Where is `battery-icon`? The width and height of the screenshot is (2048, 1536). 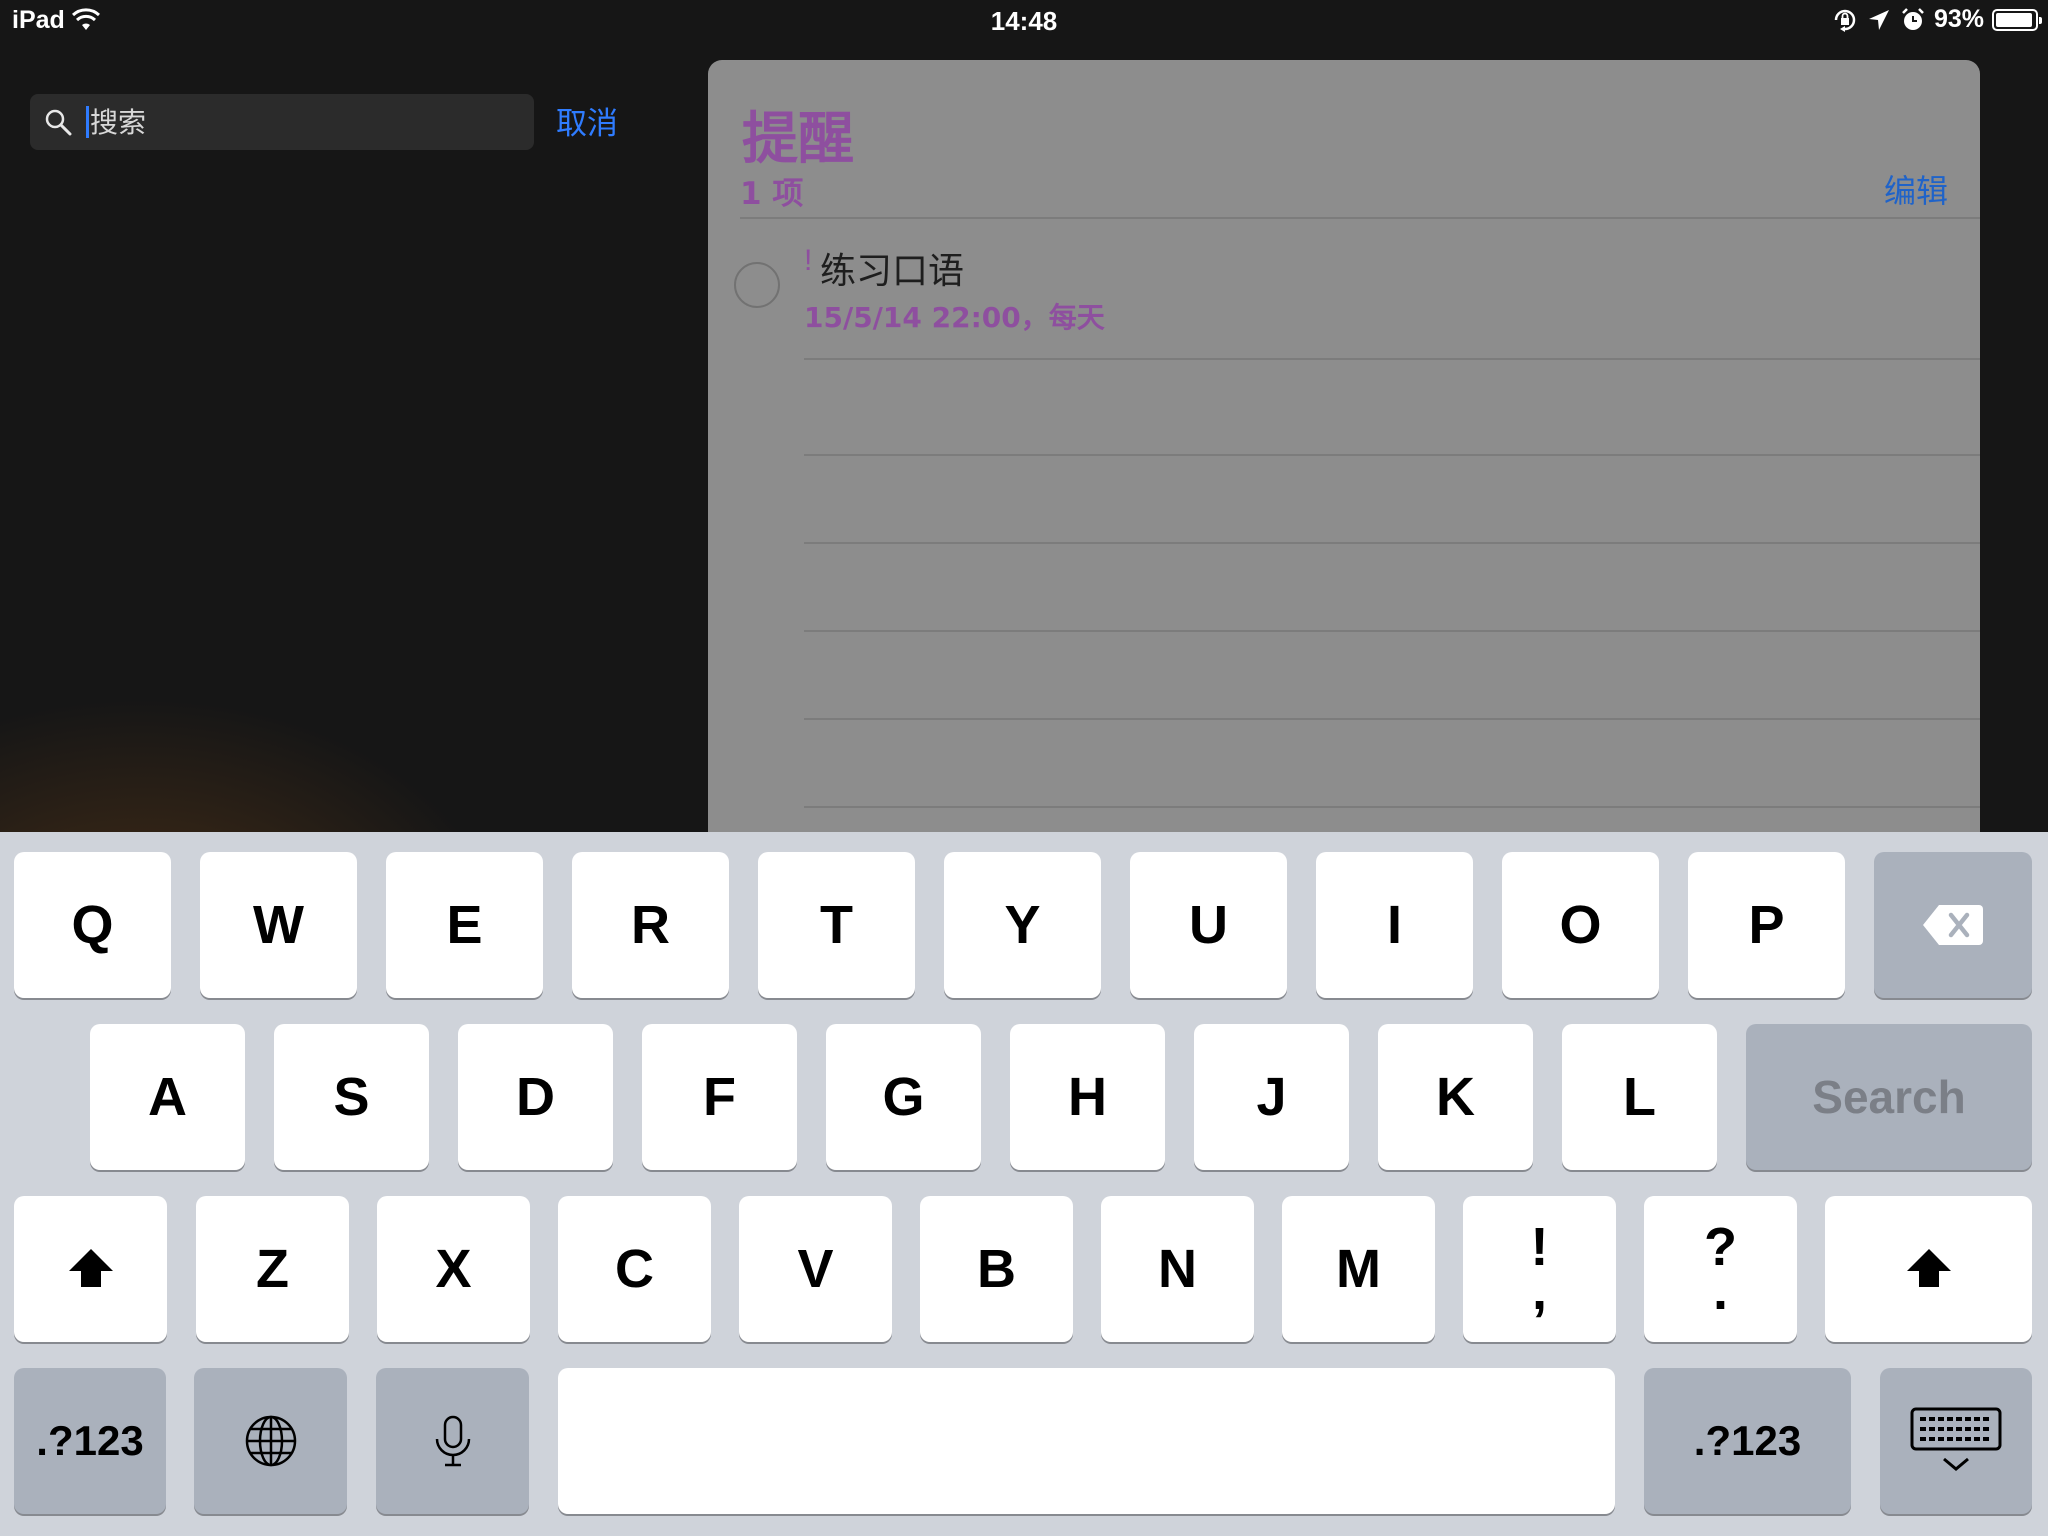
battery-icon is located at coordinates (2017, 19).